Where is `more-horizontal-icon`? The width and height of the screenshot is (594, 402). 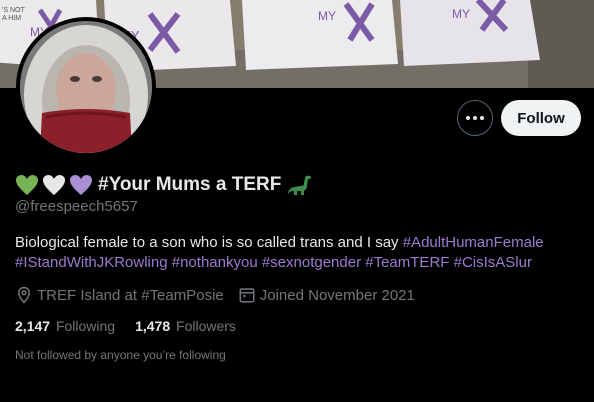 more-horizontal-icon is located at coordinates (468, 118).